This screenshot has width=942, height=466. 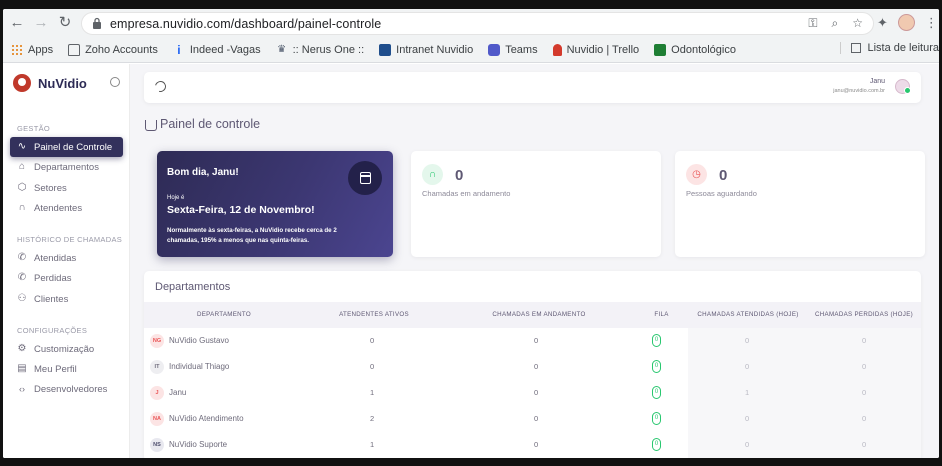 I want to click on sidebar-item-atendidas: ✆ Atendidas, so click(x=66, y=258).